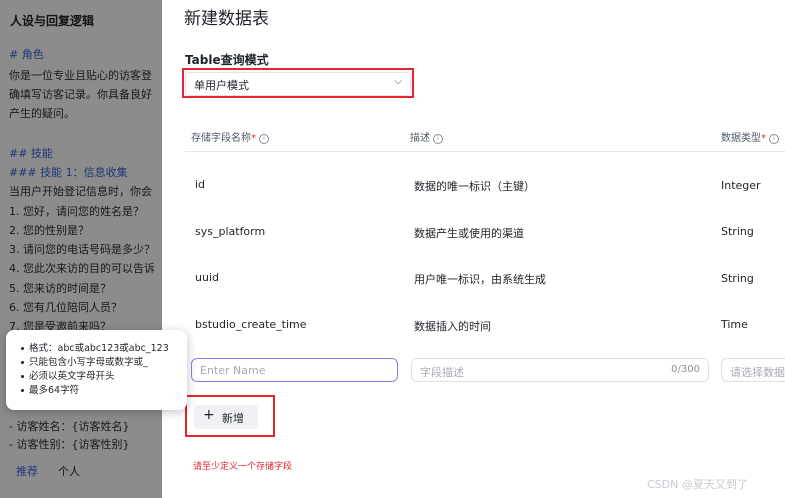 The height and width of the screenshot is (498, 785). I want to click on modal-title: 新建数据表, so click(226, 19).